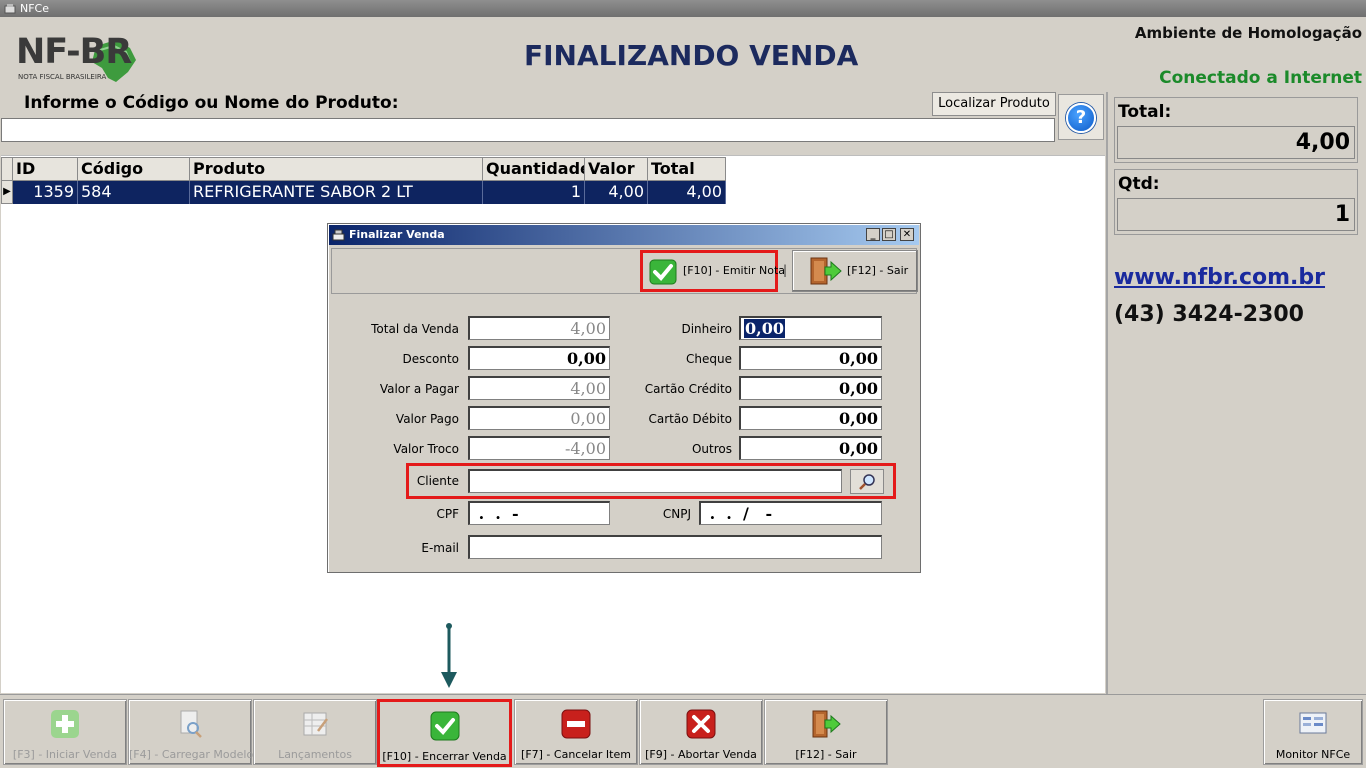 This screenshot has height=768, width=1366. I want to click on lancamentos-button: Lançamentos, so click(315, 732).